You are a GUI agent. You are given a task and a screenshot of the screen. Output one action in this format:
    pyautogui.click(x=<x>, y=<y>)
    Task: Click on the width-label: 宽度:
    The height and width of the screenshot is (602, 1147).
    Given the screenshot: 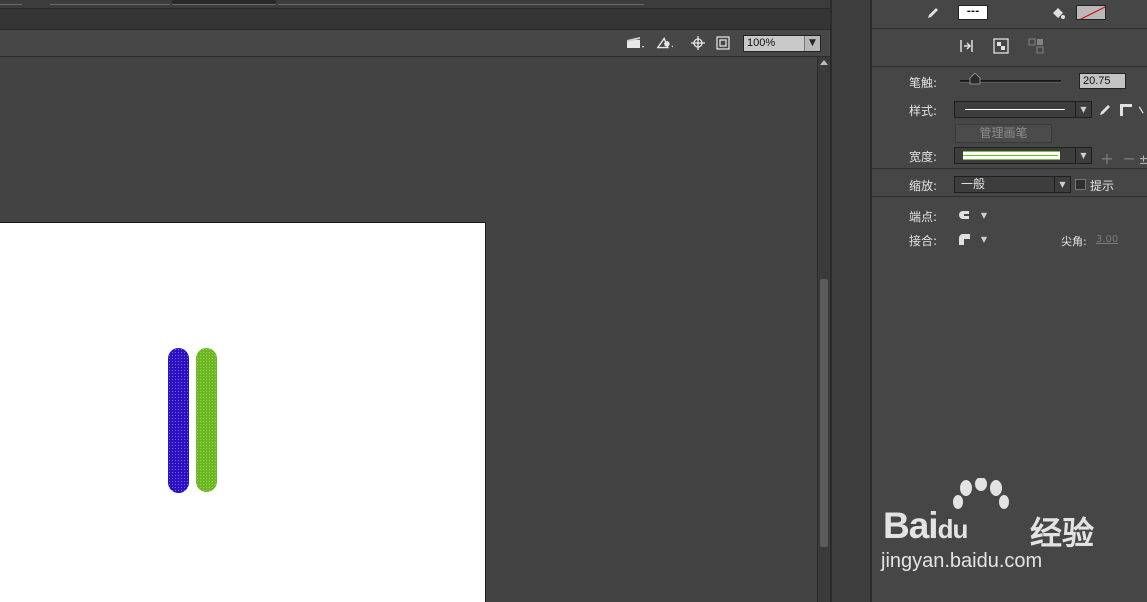 What is the action you would take?
    pyautogui.click(x=923, y=157)
    